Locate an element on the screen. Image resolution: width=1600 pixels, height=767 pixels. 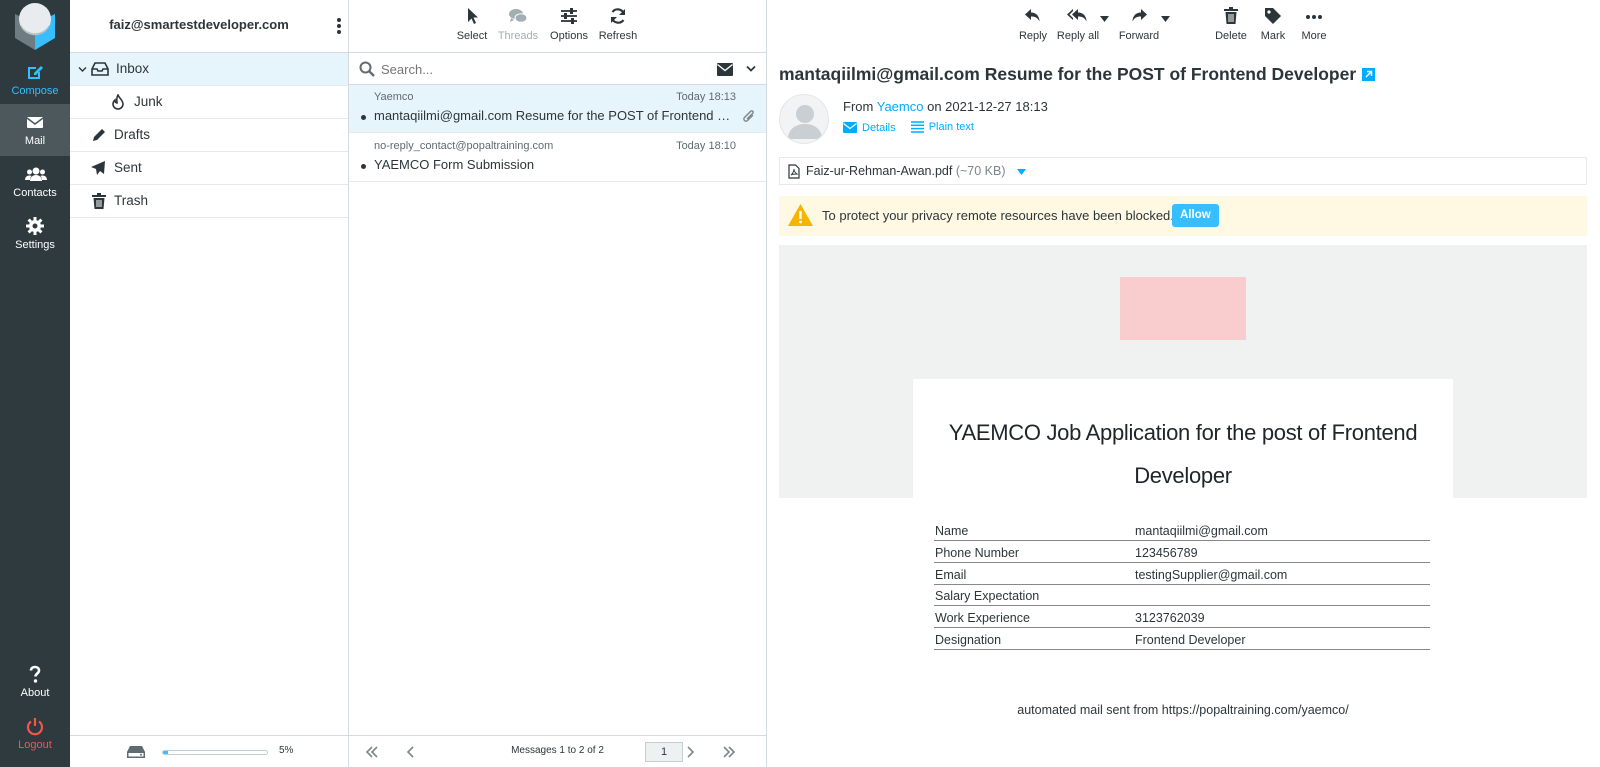
about-nav-button: About is located at coordinates (35, 682).